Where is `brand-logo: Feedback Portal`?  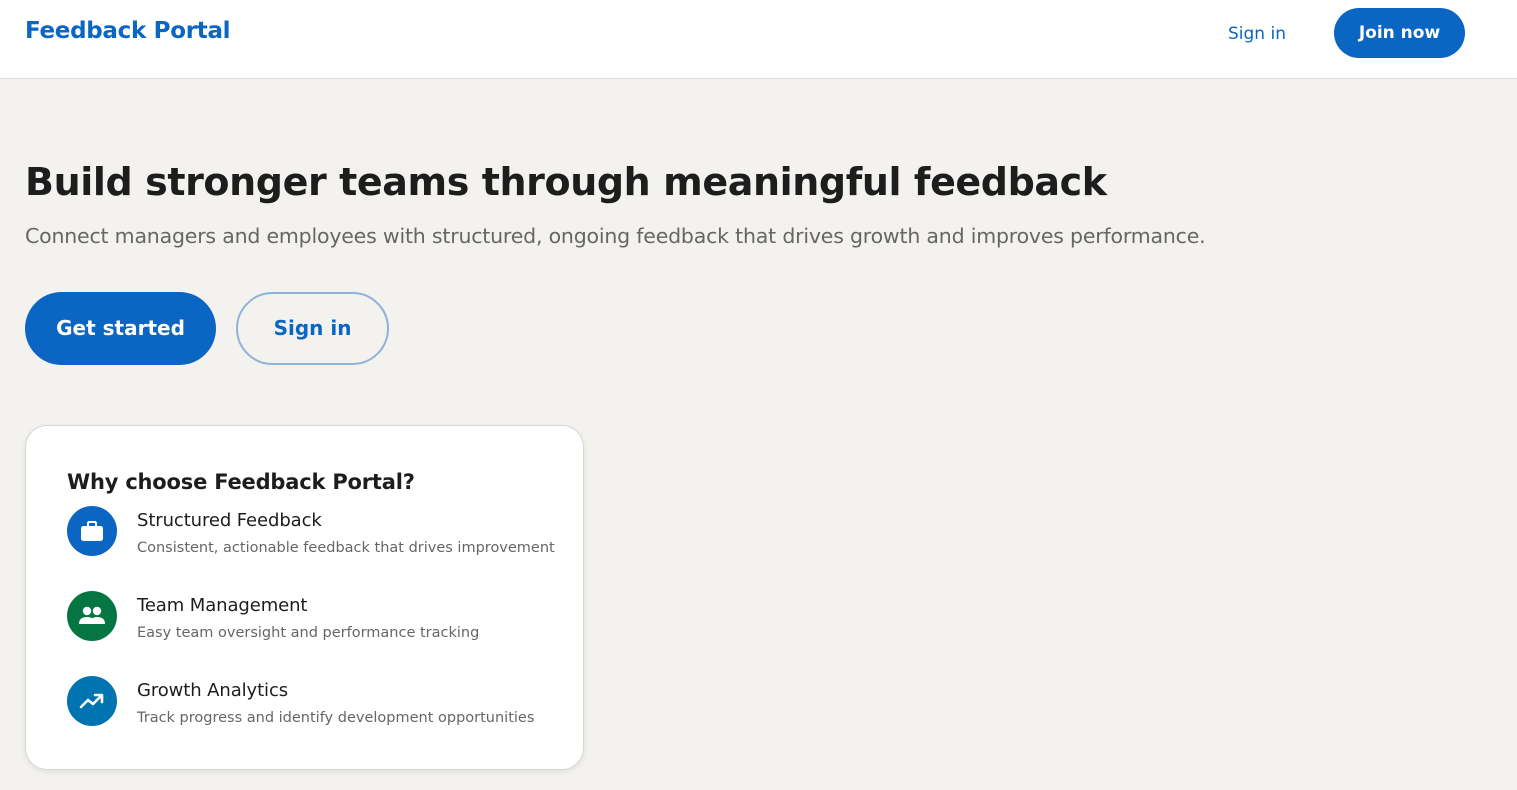
brand-logo: Feedback Portal is located at coordinates (128, 31).